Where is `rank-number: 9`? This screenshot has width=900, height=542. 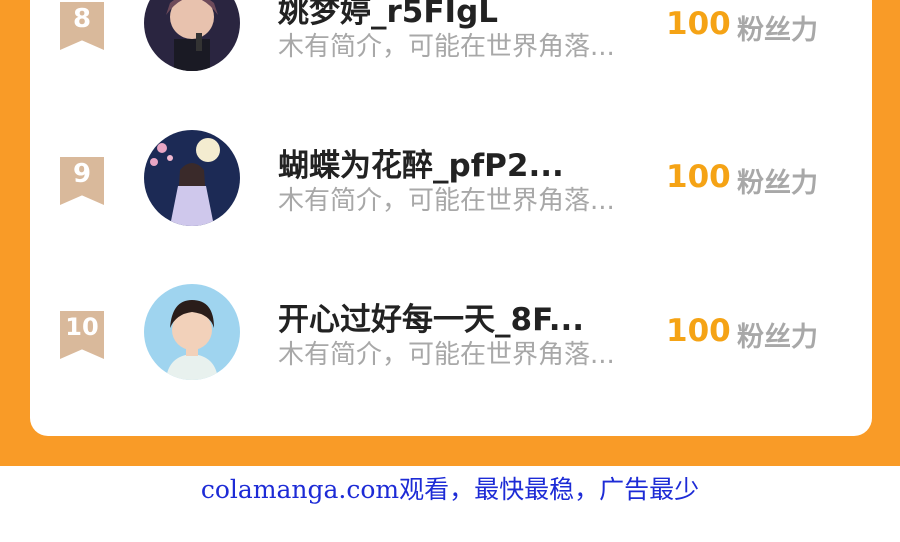 rank-number: 9 is located at coordinates (82, 174).